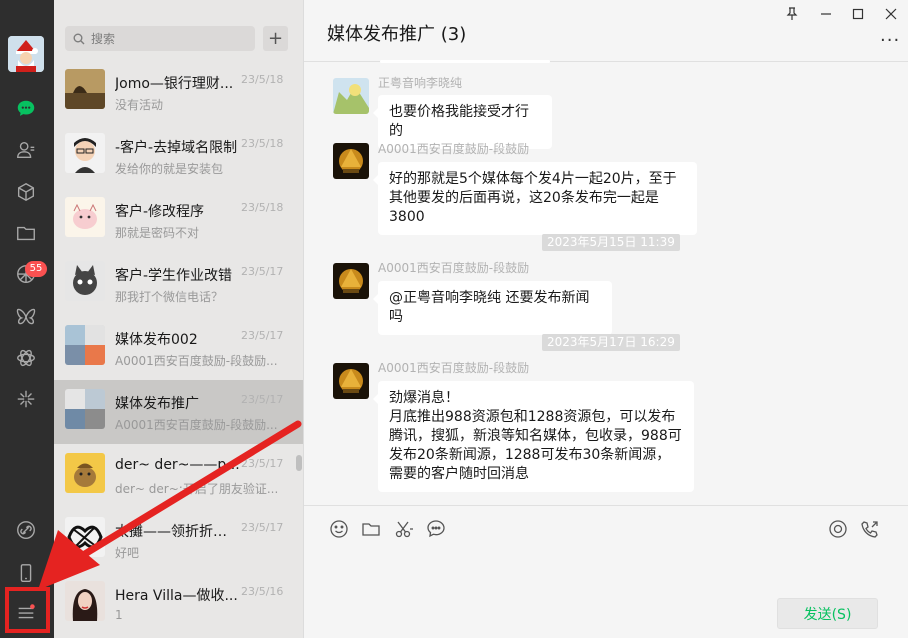 The height and width of the screenshot is (638, 908). What do you see at coordinates (27, 610) in the screenshot?
I see `annotation-highlight-box` at bounding box center [27, 610].